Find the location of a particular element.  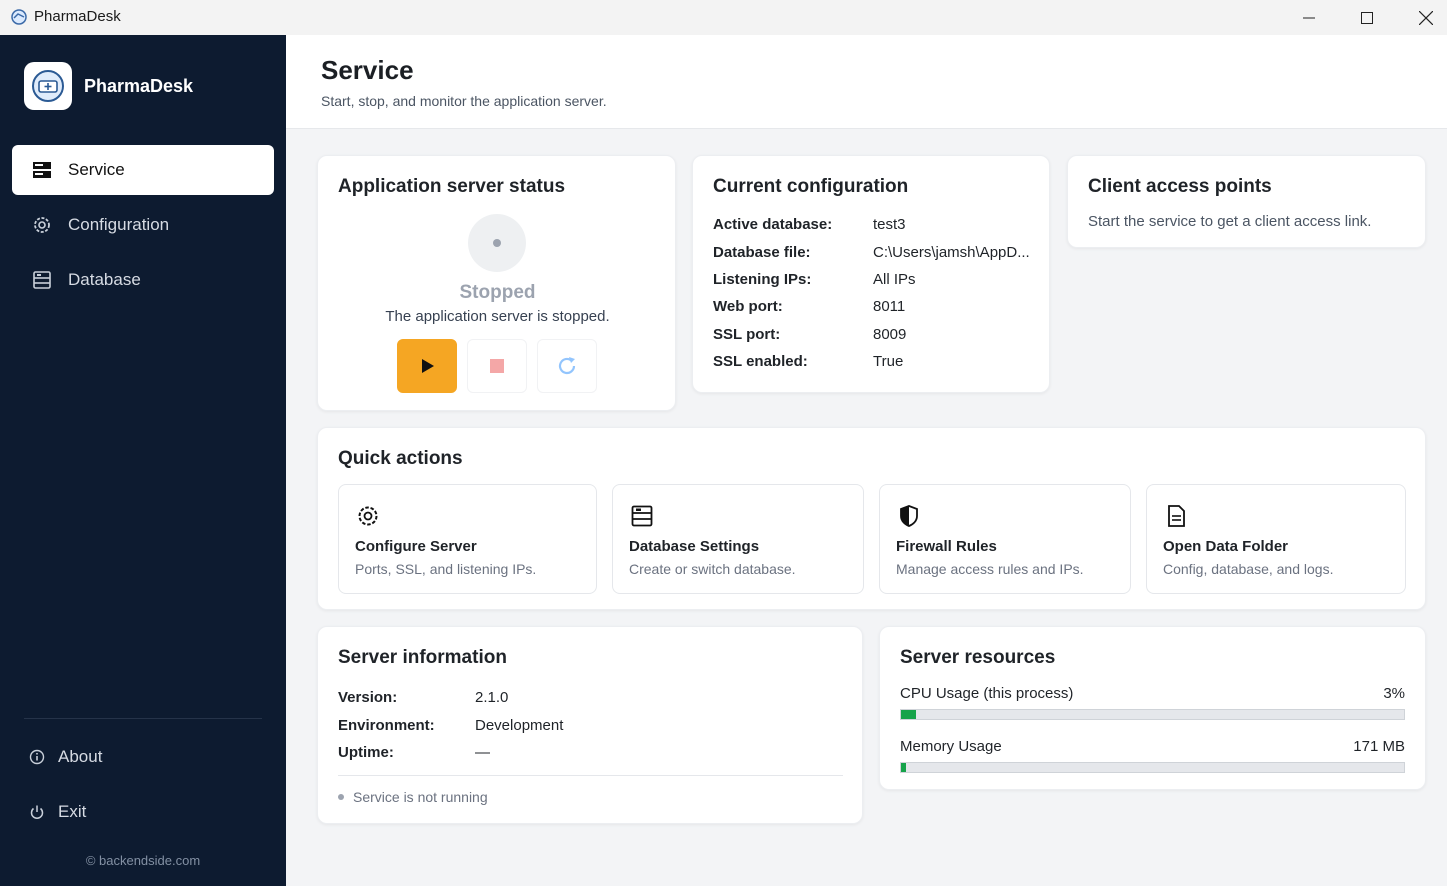

info-key: Environment: is located at coordinates (386, 725).